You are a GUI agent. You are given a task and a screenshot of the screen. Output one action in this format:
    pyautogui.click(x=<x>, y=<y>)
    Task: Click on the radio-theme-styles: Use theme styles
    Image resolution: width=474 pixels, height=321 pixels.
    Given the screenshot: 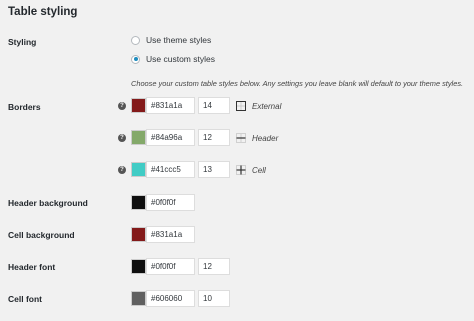 What is the action you would take?
    pyautogui.click(x=171, y=40)
    